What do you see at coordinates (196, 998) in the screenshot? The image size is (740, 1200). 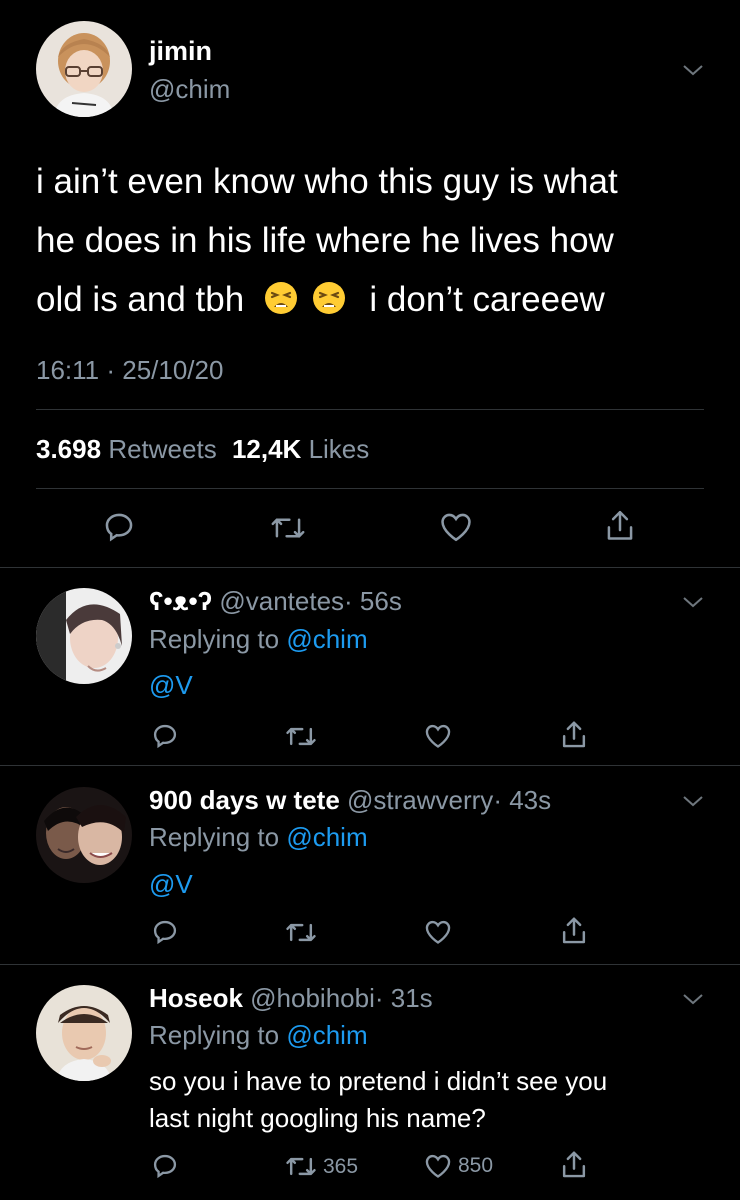 I see `display-name: Hoseok` at bounding box center [196, 998].